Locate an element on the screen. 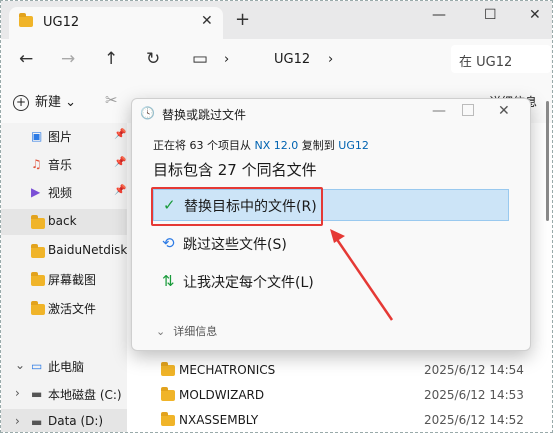 The height and width of the screenshot is (435, 555). tab-title: UG12 is located at coordinates (61, 22).